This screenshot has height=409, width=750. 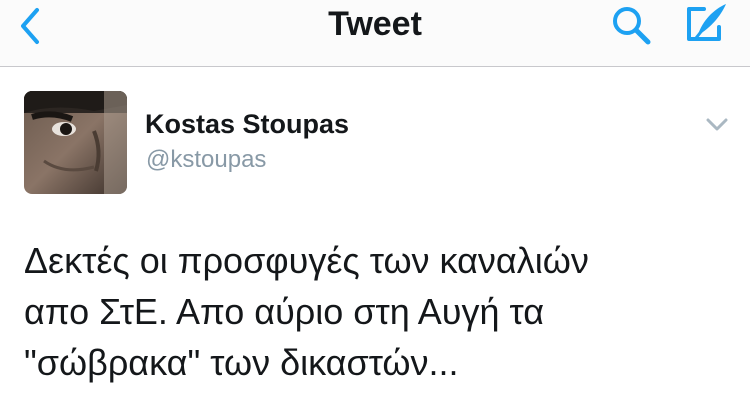 I want to click on author-name: Kostas Stoupas, so click(x=247, y=124).